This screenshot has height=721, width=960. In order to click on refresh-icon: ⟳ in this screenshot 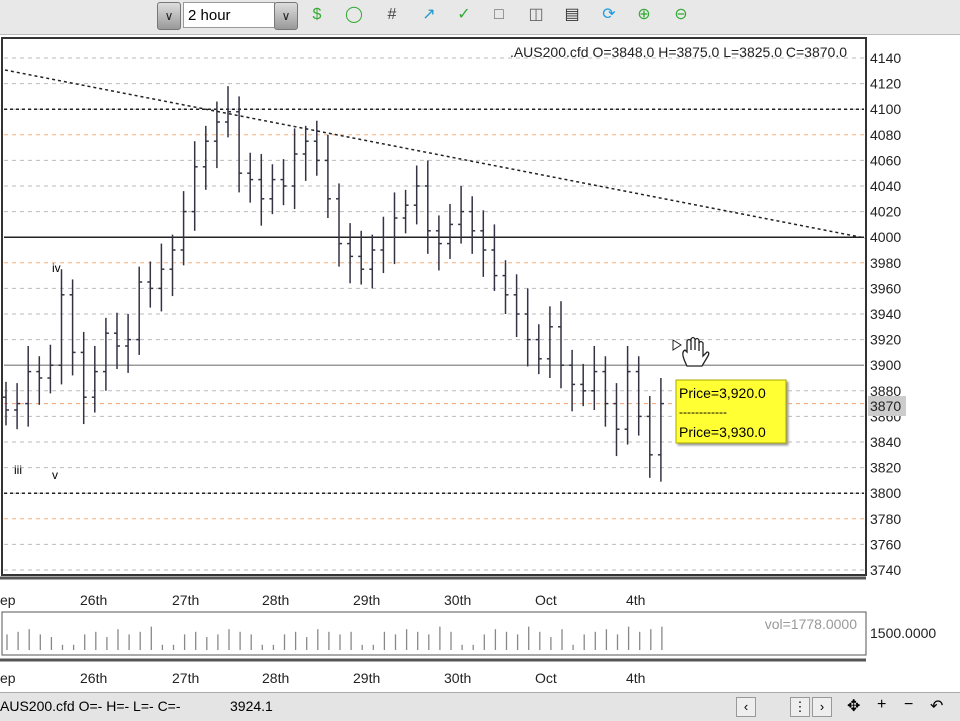, I will do `click(609, 15)`.